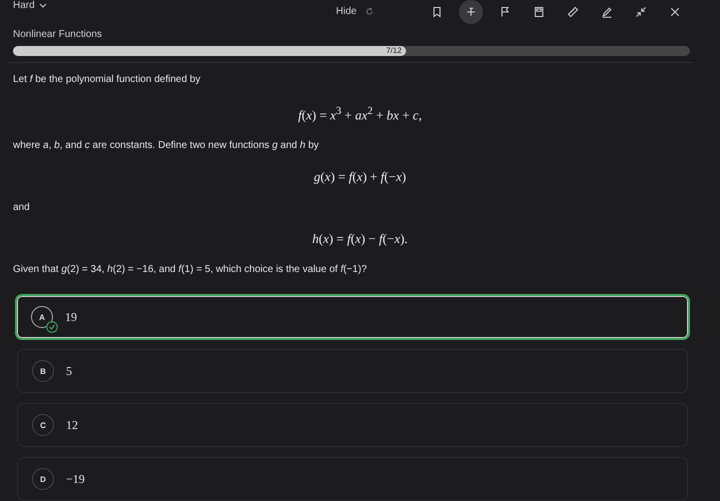 This screenshot has height=501, width=720. Describe the element at coordinates (72, 425) in the screenshot. I see `choice-text: 12` at that location.